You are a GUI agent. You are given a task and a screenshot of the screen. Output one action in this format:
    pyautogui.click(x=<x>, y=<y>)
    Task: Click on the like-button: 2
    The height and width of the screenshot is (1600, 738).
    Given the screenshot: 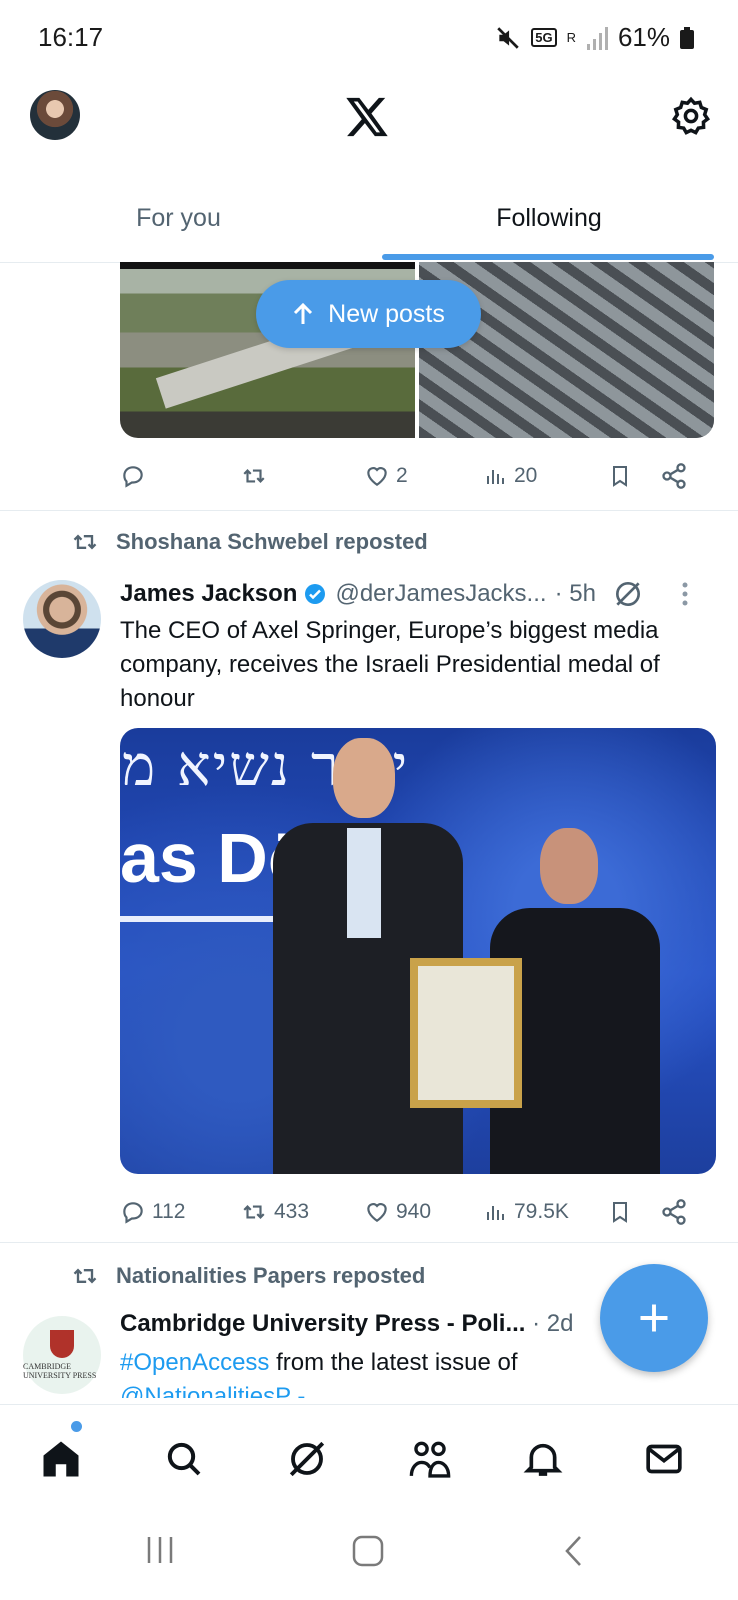 What is the action you would take?
    pyautogui.click(x=424, y=476)
    